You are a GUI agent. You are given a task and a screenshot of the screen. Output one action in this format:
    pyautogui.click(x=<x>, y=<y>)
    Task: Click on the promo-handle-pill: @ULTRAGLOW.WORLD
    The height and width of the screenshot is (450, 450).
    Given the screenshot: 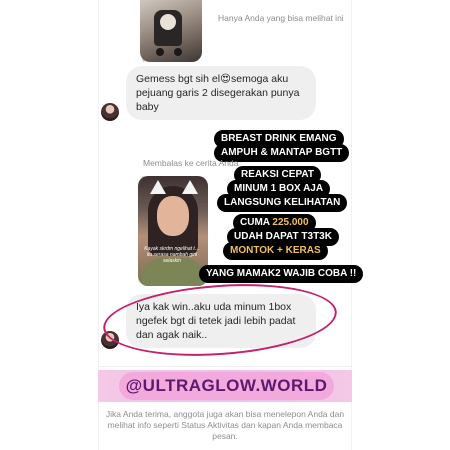 What is the action you would take?
    pyautogui.click(x=226, y=386)
    